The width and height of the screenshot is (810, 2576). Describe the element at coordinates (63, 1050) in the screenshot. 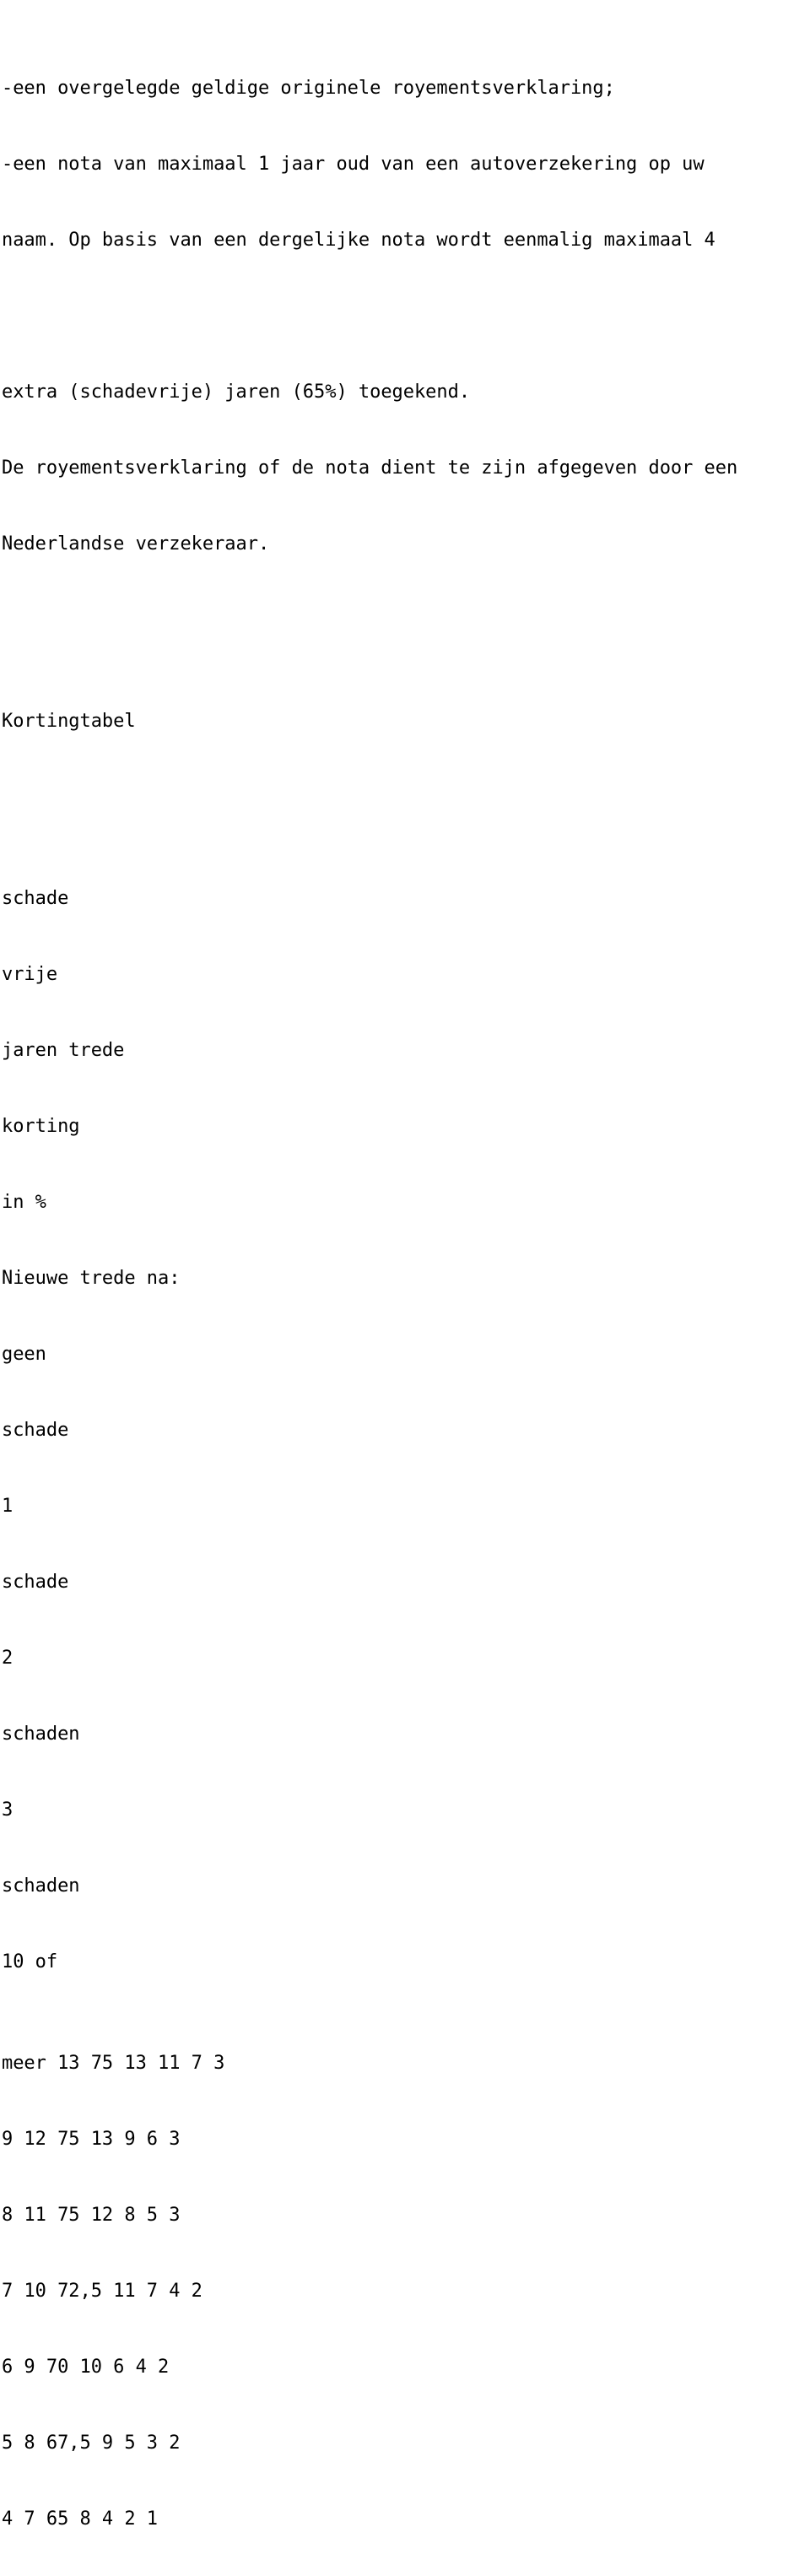

I see `table-header-line-3: jaren trede` at that location.